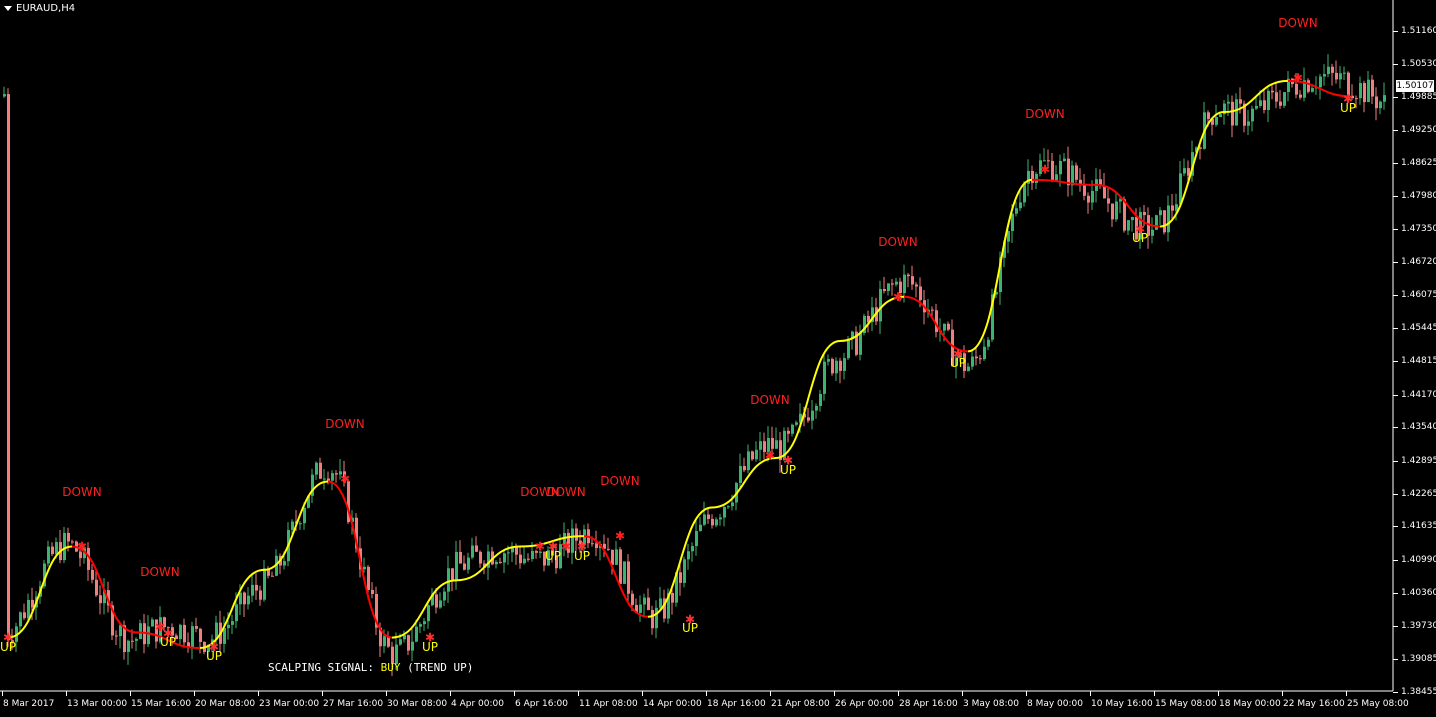 This screenshot has width=1436, height=717. What do you see at coordinates (1418, 63) in the screenshot?
I see `price-label: 1.50530` at bounding box center [1418, 63].